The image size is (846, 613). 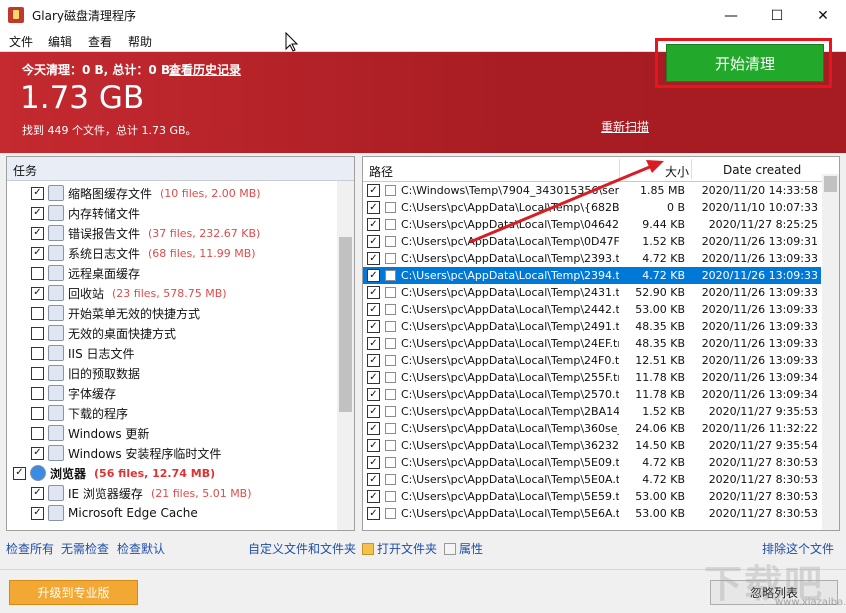 I want to click on task-item: ✓ 浏览器 (56 files, 12.74 MB), so click(x=179, y=473).